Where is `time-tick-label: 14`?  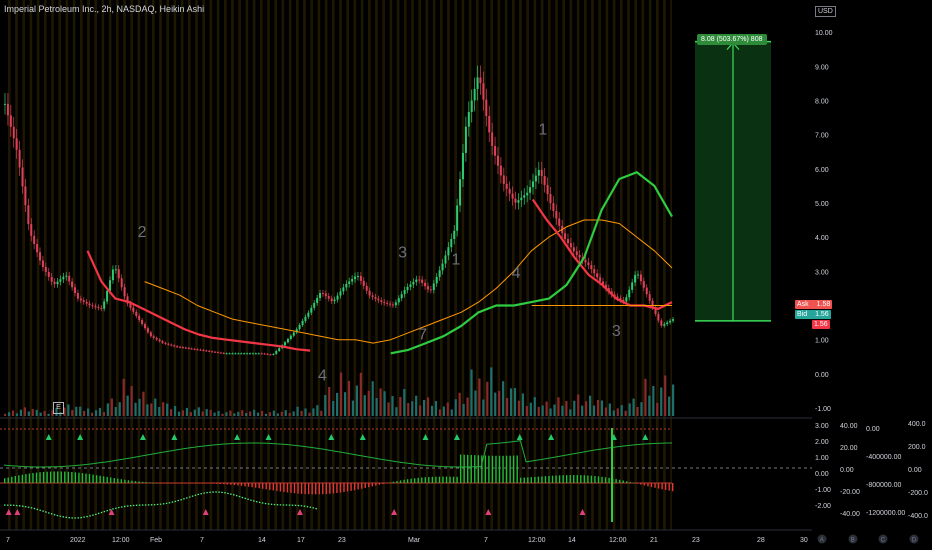
time-tick-label: 14 is located at coordinates (262, 540).